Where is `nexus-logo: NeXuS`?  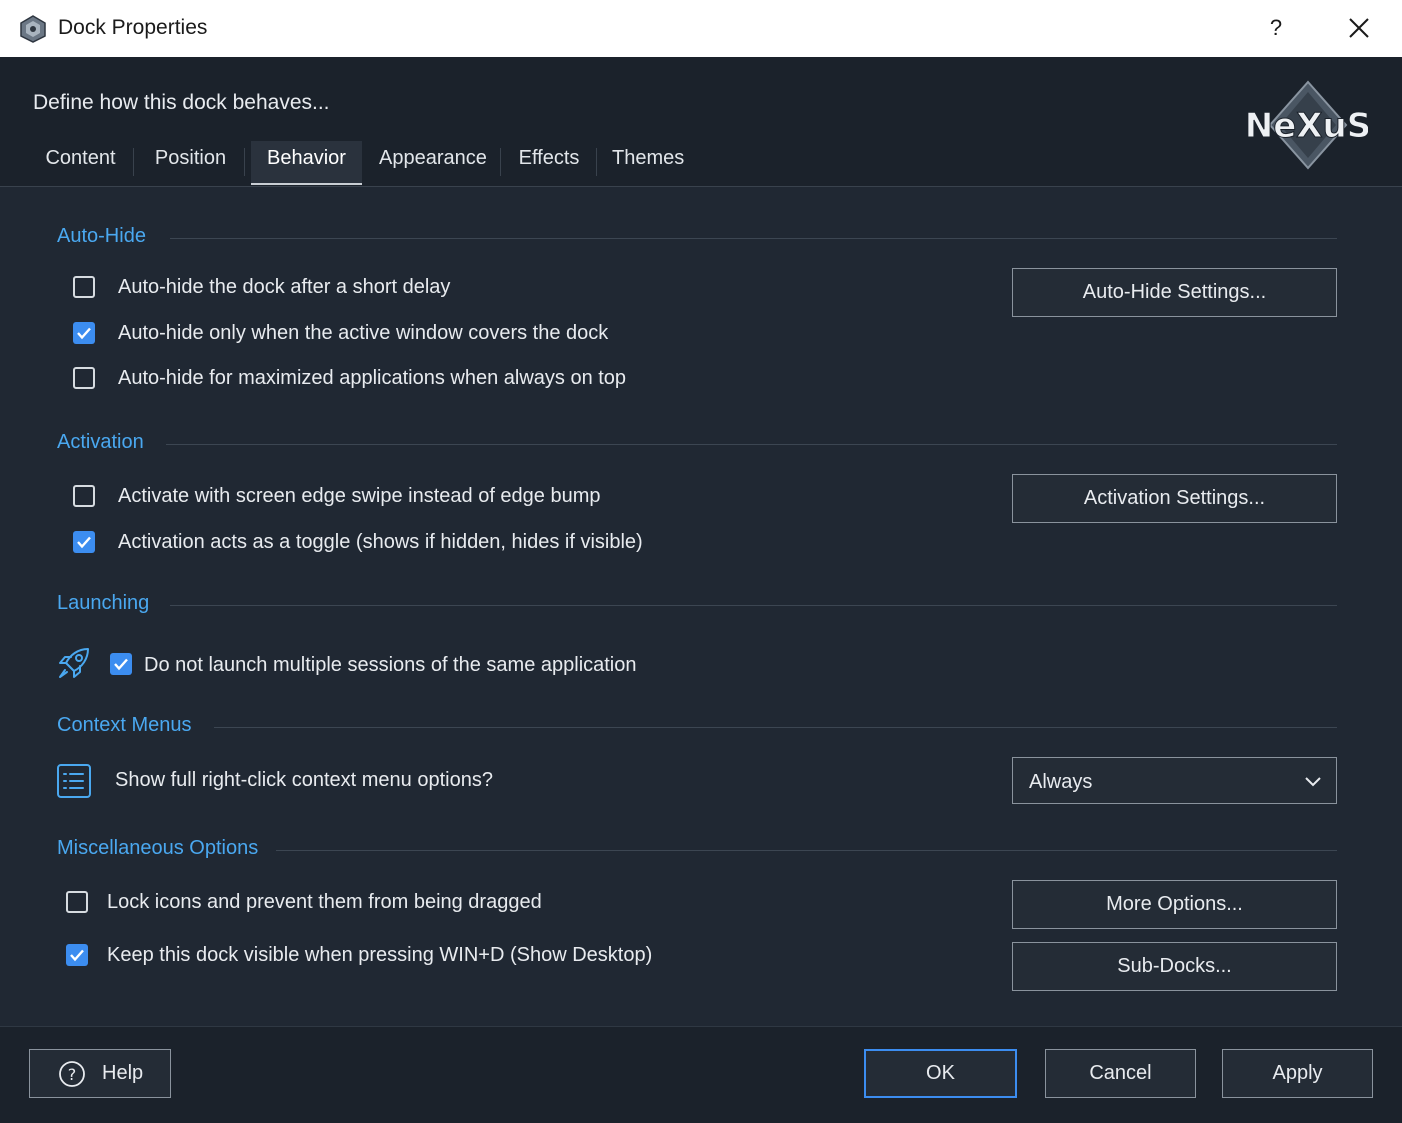
nexus-logo: NeXuS is located at coordinates (1308, 125).